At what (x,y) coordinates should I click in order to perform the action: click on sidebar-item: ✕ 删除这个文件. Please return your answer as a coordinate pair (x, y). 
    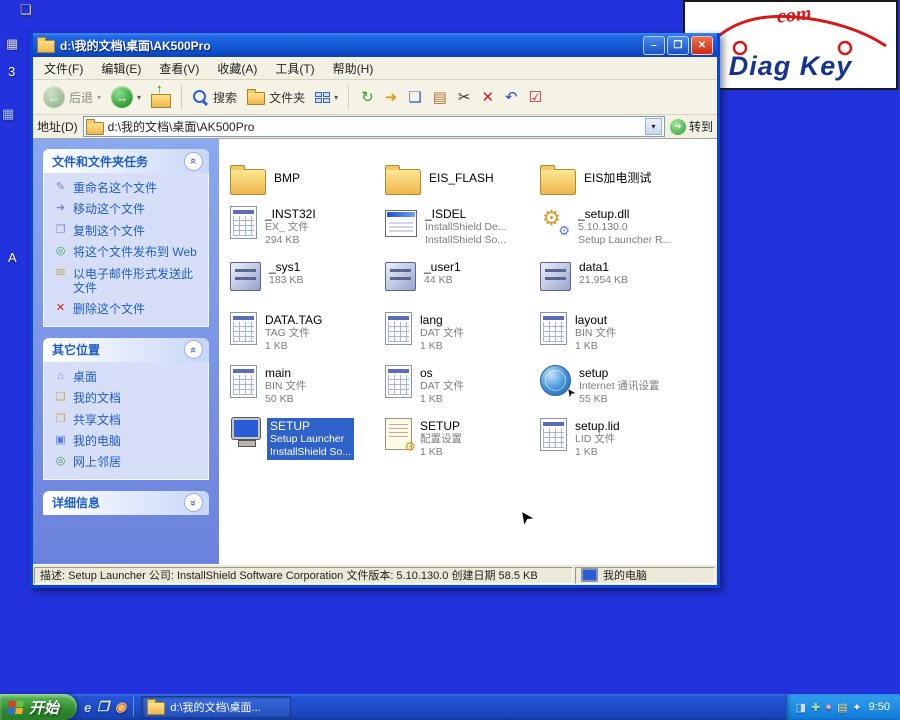
    Looking at the image, I should click on (127, 309).